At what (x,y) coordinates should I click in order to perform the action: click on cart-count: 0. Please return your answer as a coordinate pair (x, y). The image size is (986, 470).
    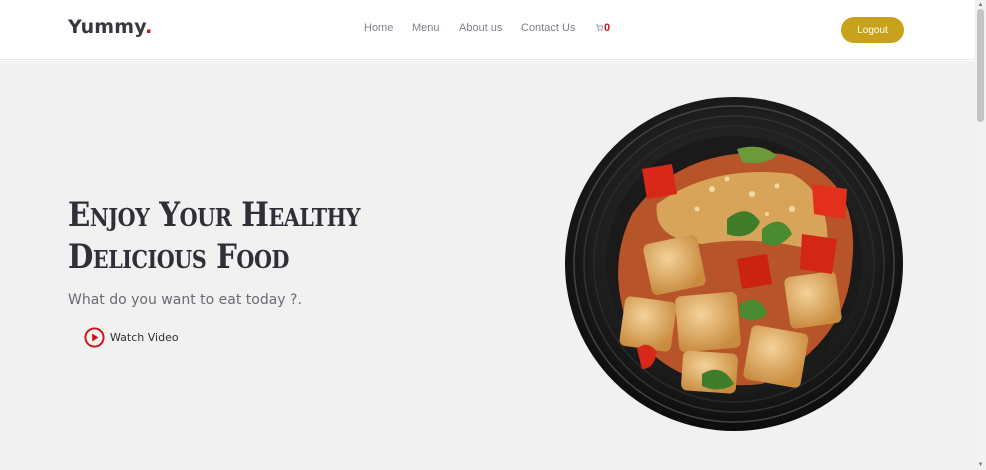
    Looking at the image, I should click on (607, 28).